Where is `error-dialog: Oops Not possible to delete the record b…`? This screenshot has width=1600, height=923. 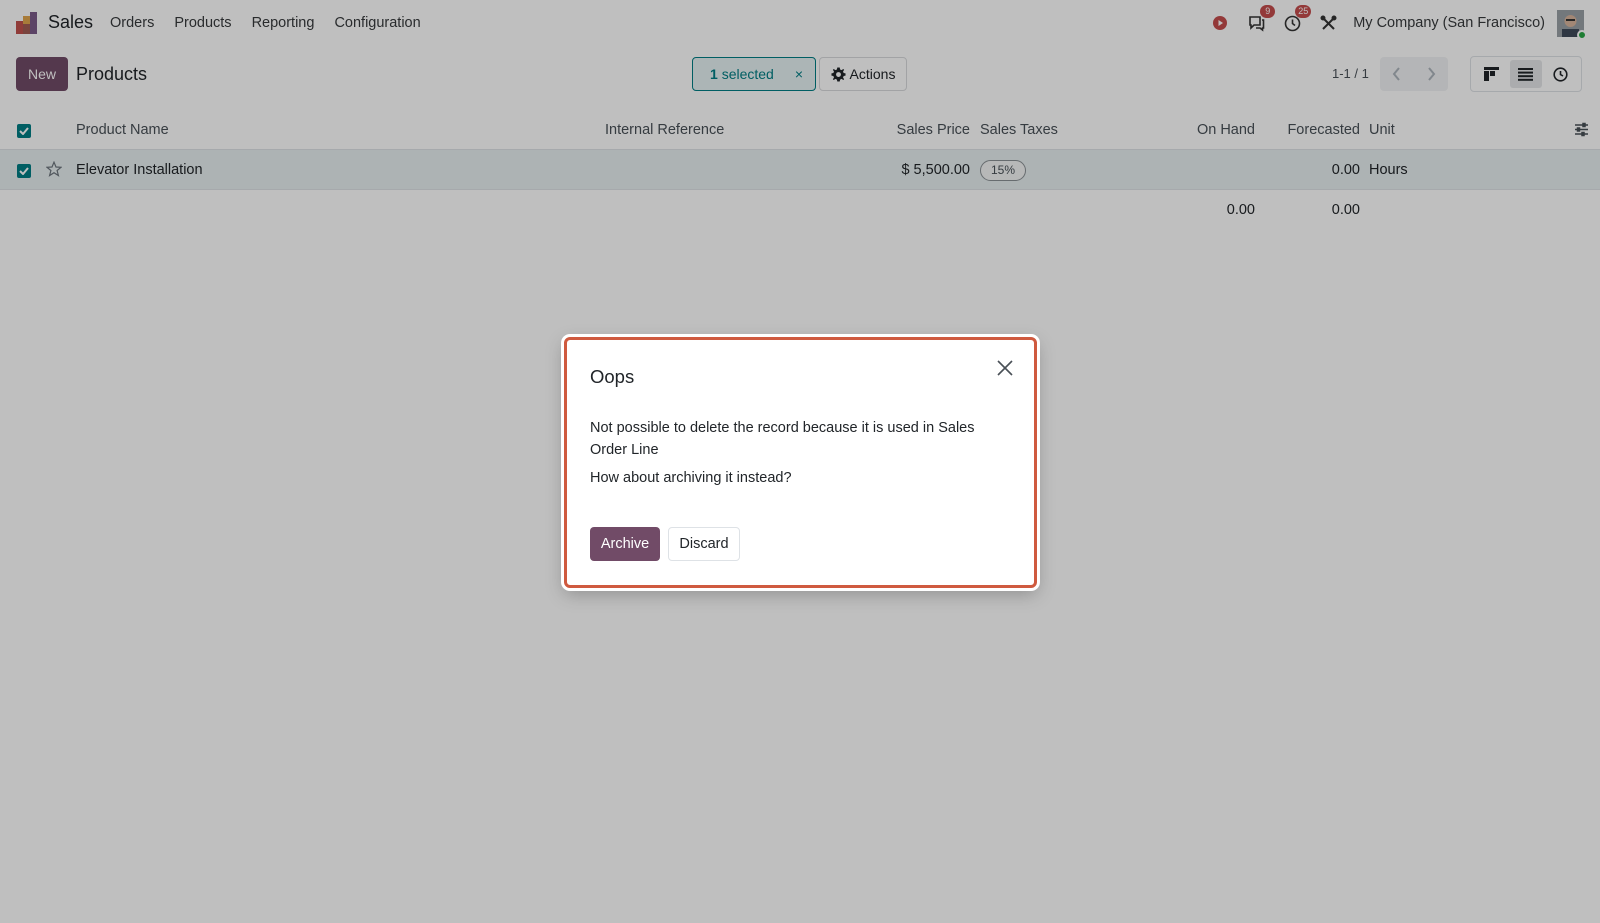
error-dialog: Oops Not possible to delete the record b… is located at coordinates (800, 462).